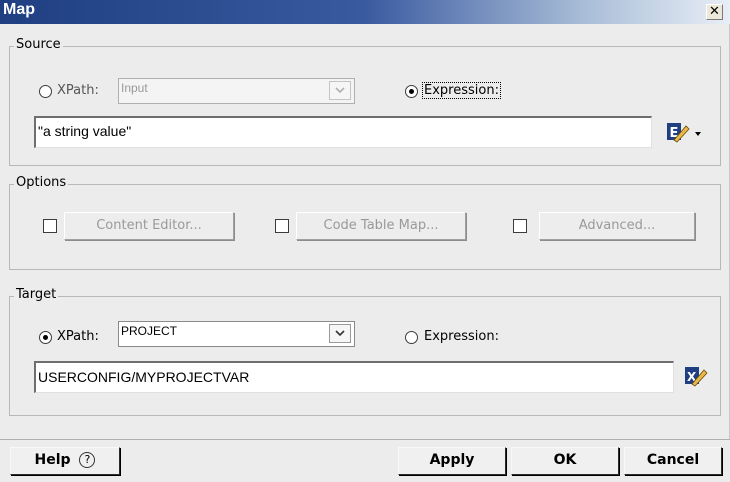 This screenshot has height=482, width=730. I want to click on source-legend: Source, so click(38, 44).